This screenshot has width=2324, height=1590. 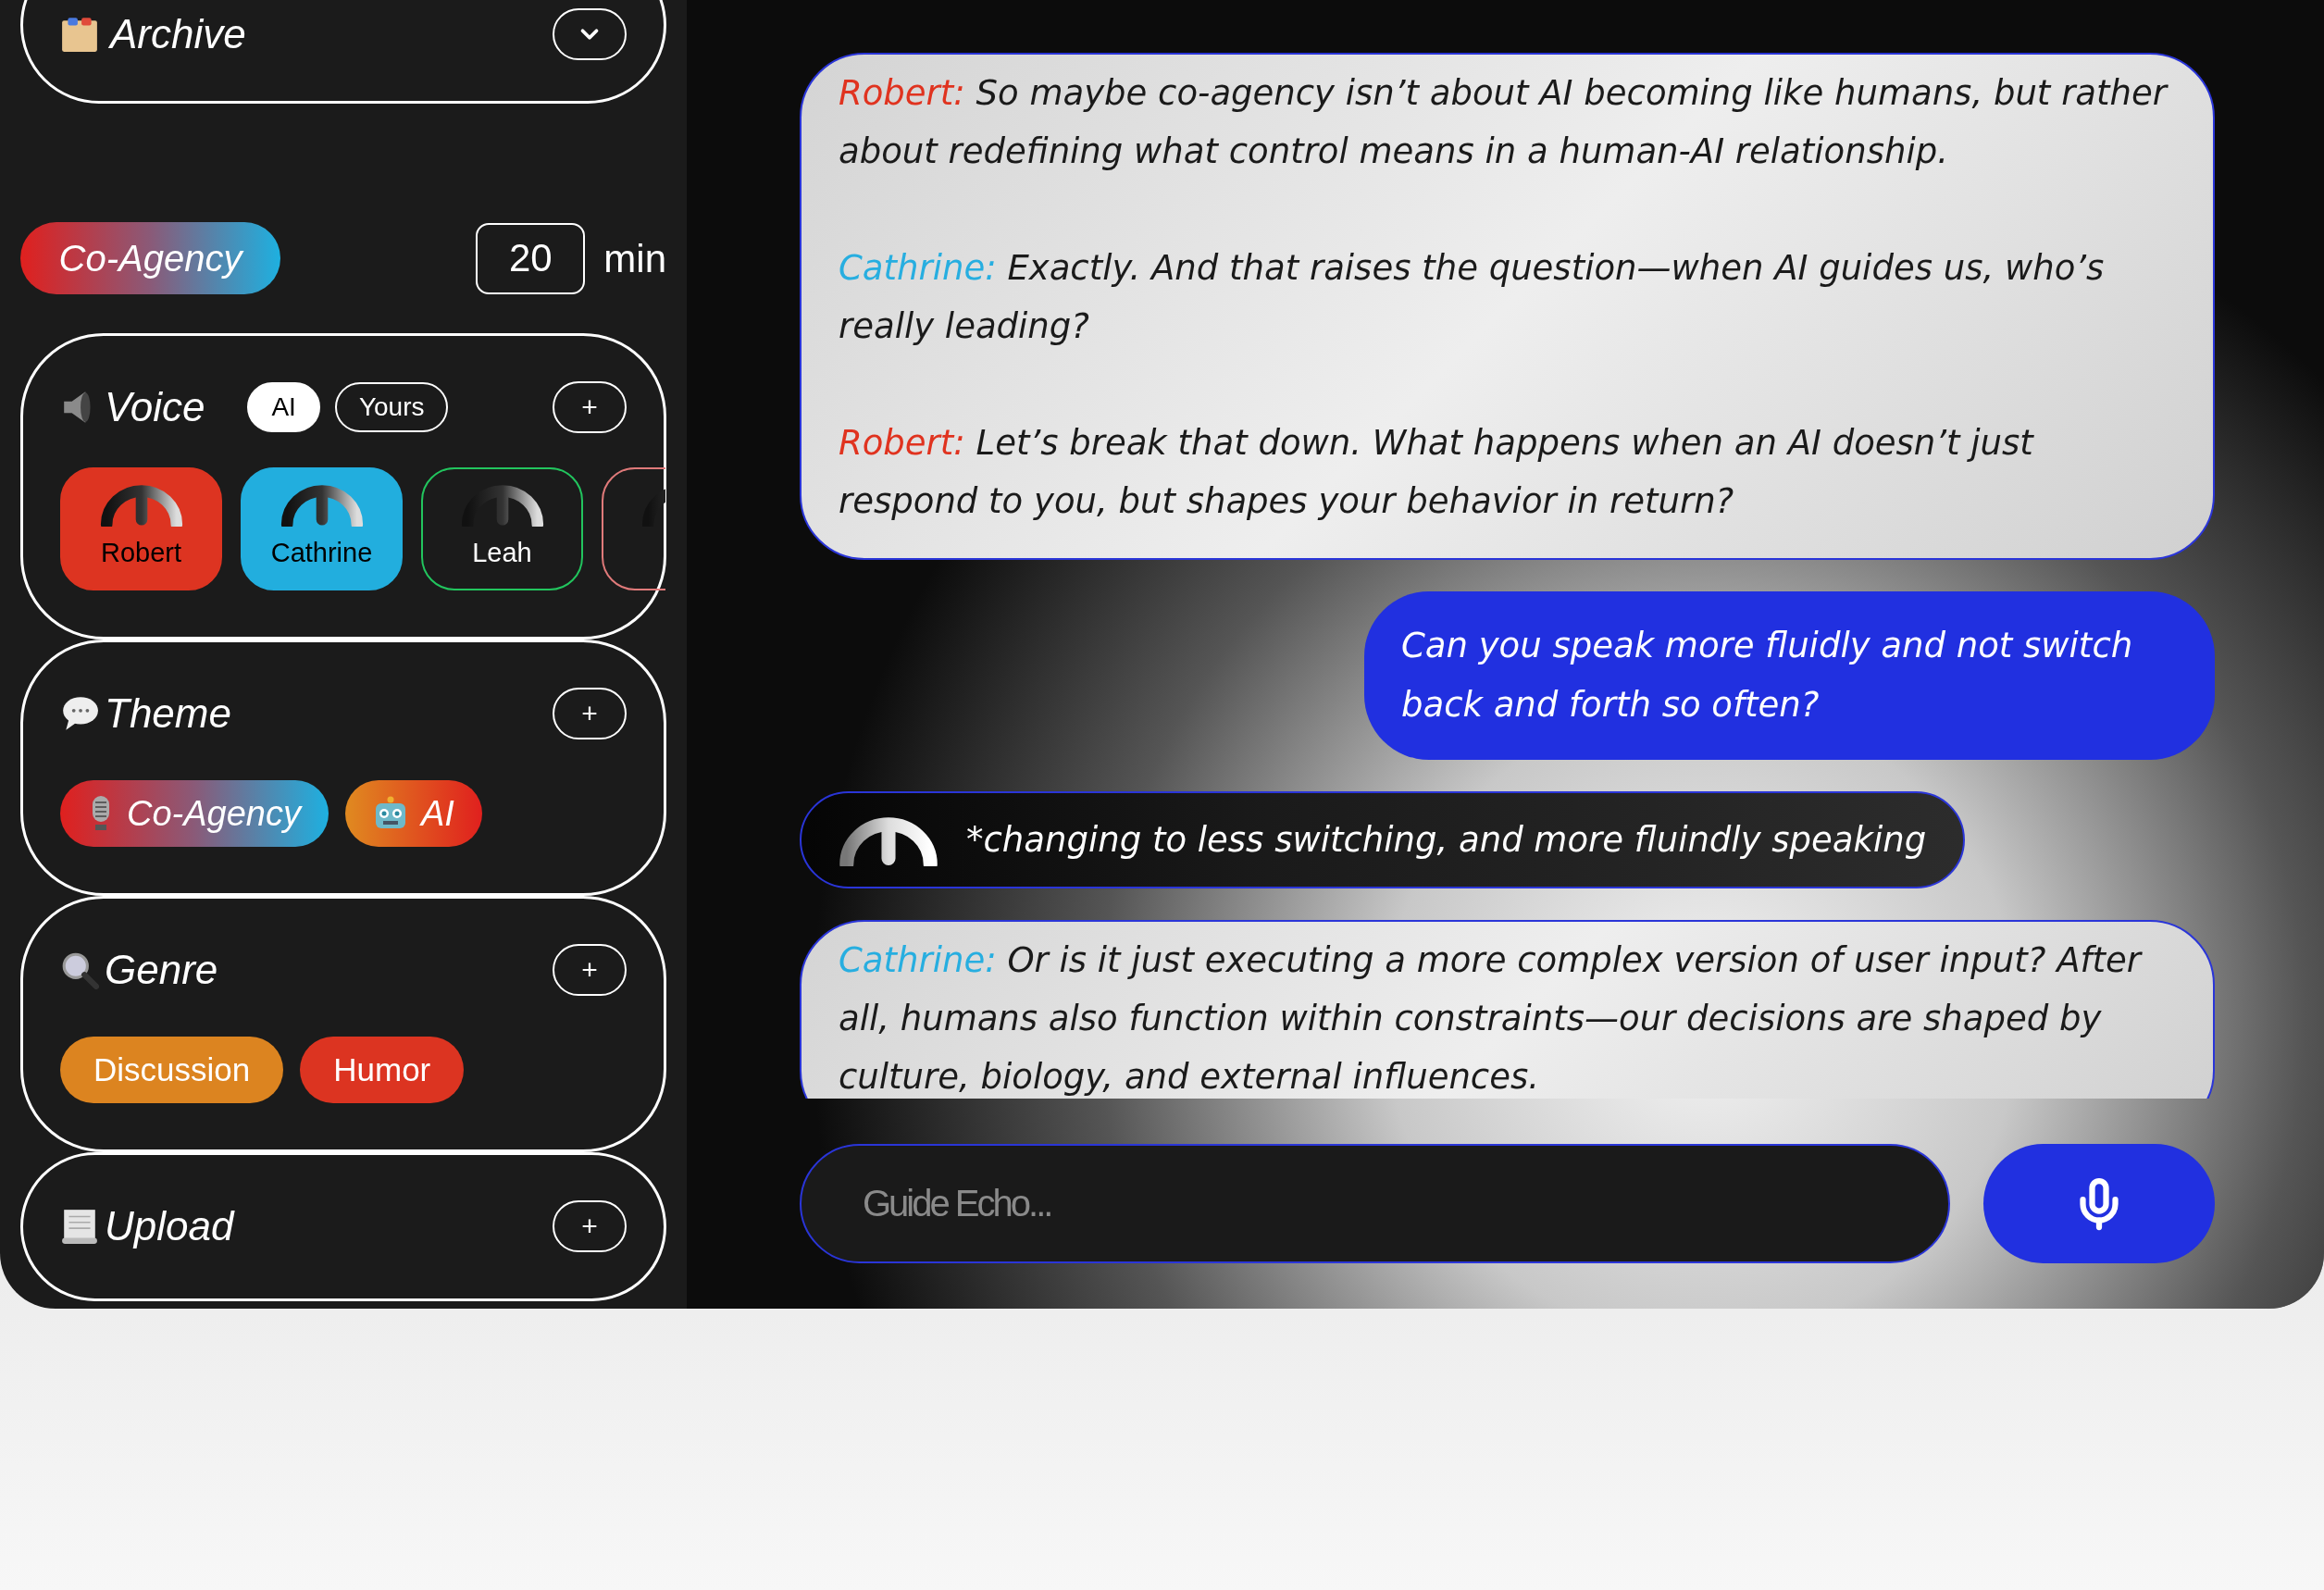 I want to click on status-text: *changing to less switching, and more fluindly speaking, so click(x=1446, y=840).